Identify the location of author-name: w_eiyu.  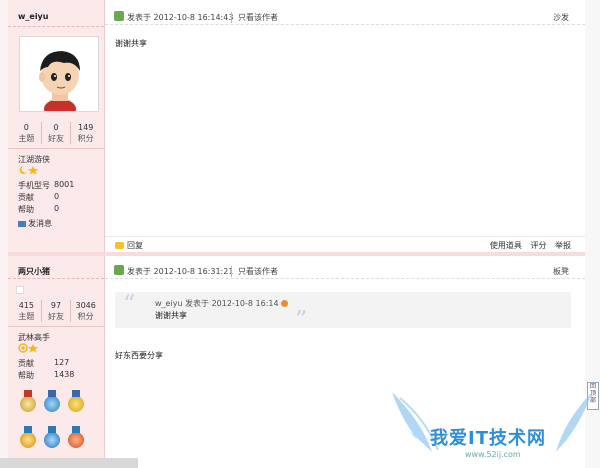
(33, 16).